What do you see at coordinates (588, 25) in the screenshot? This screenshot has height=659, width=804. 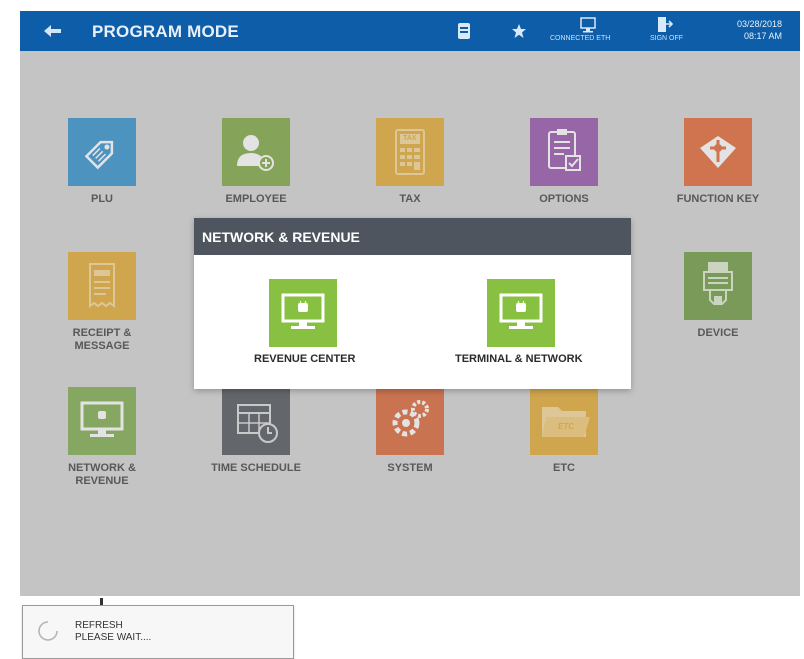 I see `network-monitor-icon` at bounding box center [588, 25].